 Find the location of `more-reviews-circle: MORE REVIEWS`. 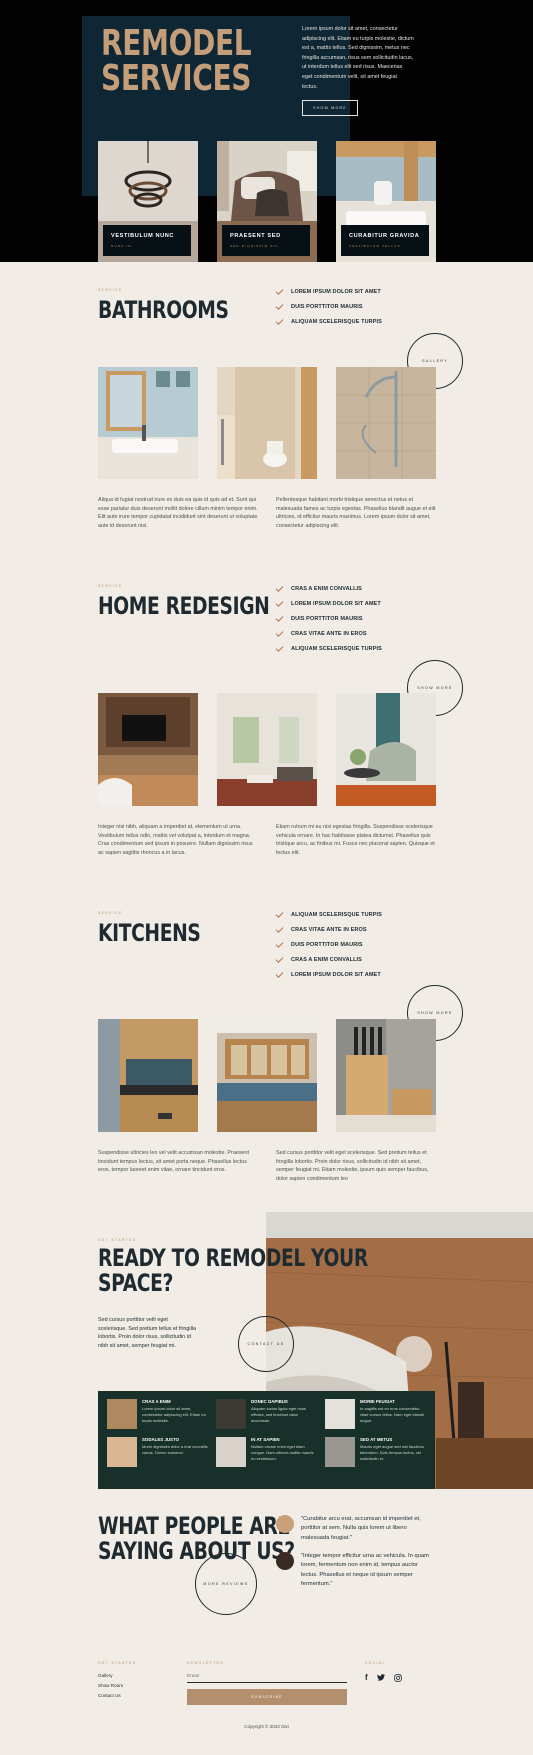

more-reviews-circle: MORE REVIEWS is located at coordinates (226, 1584).